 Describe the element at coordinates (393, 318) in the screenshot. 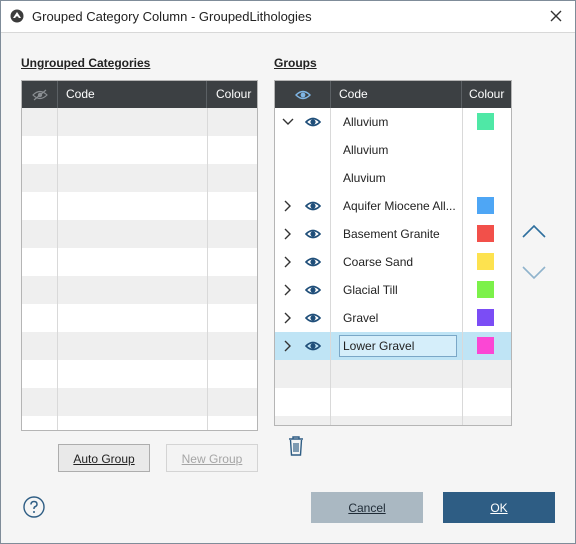

I see `group-row: Gravel` at that location.